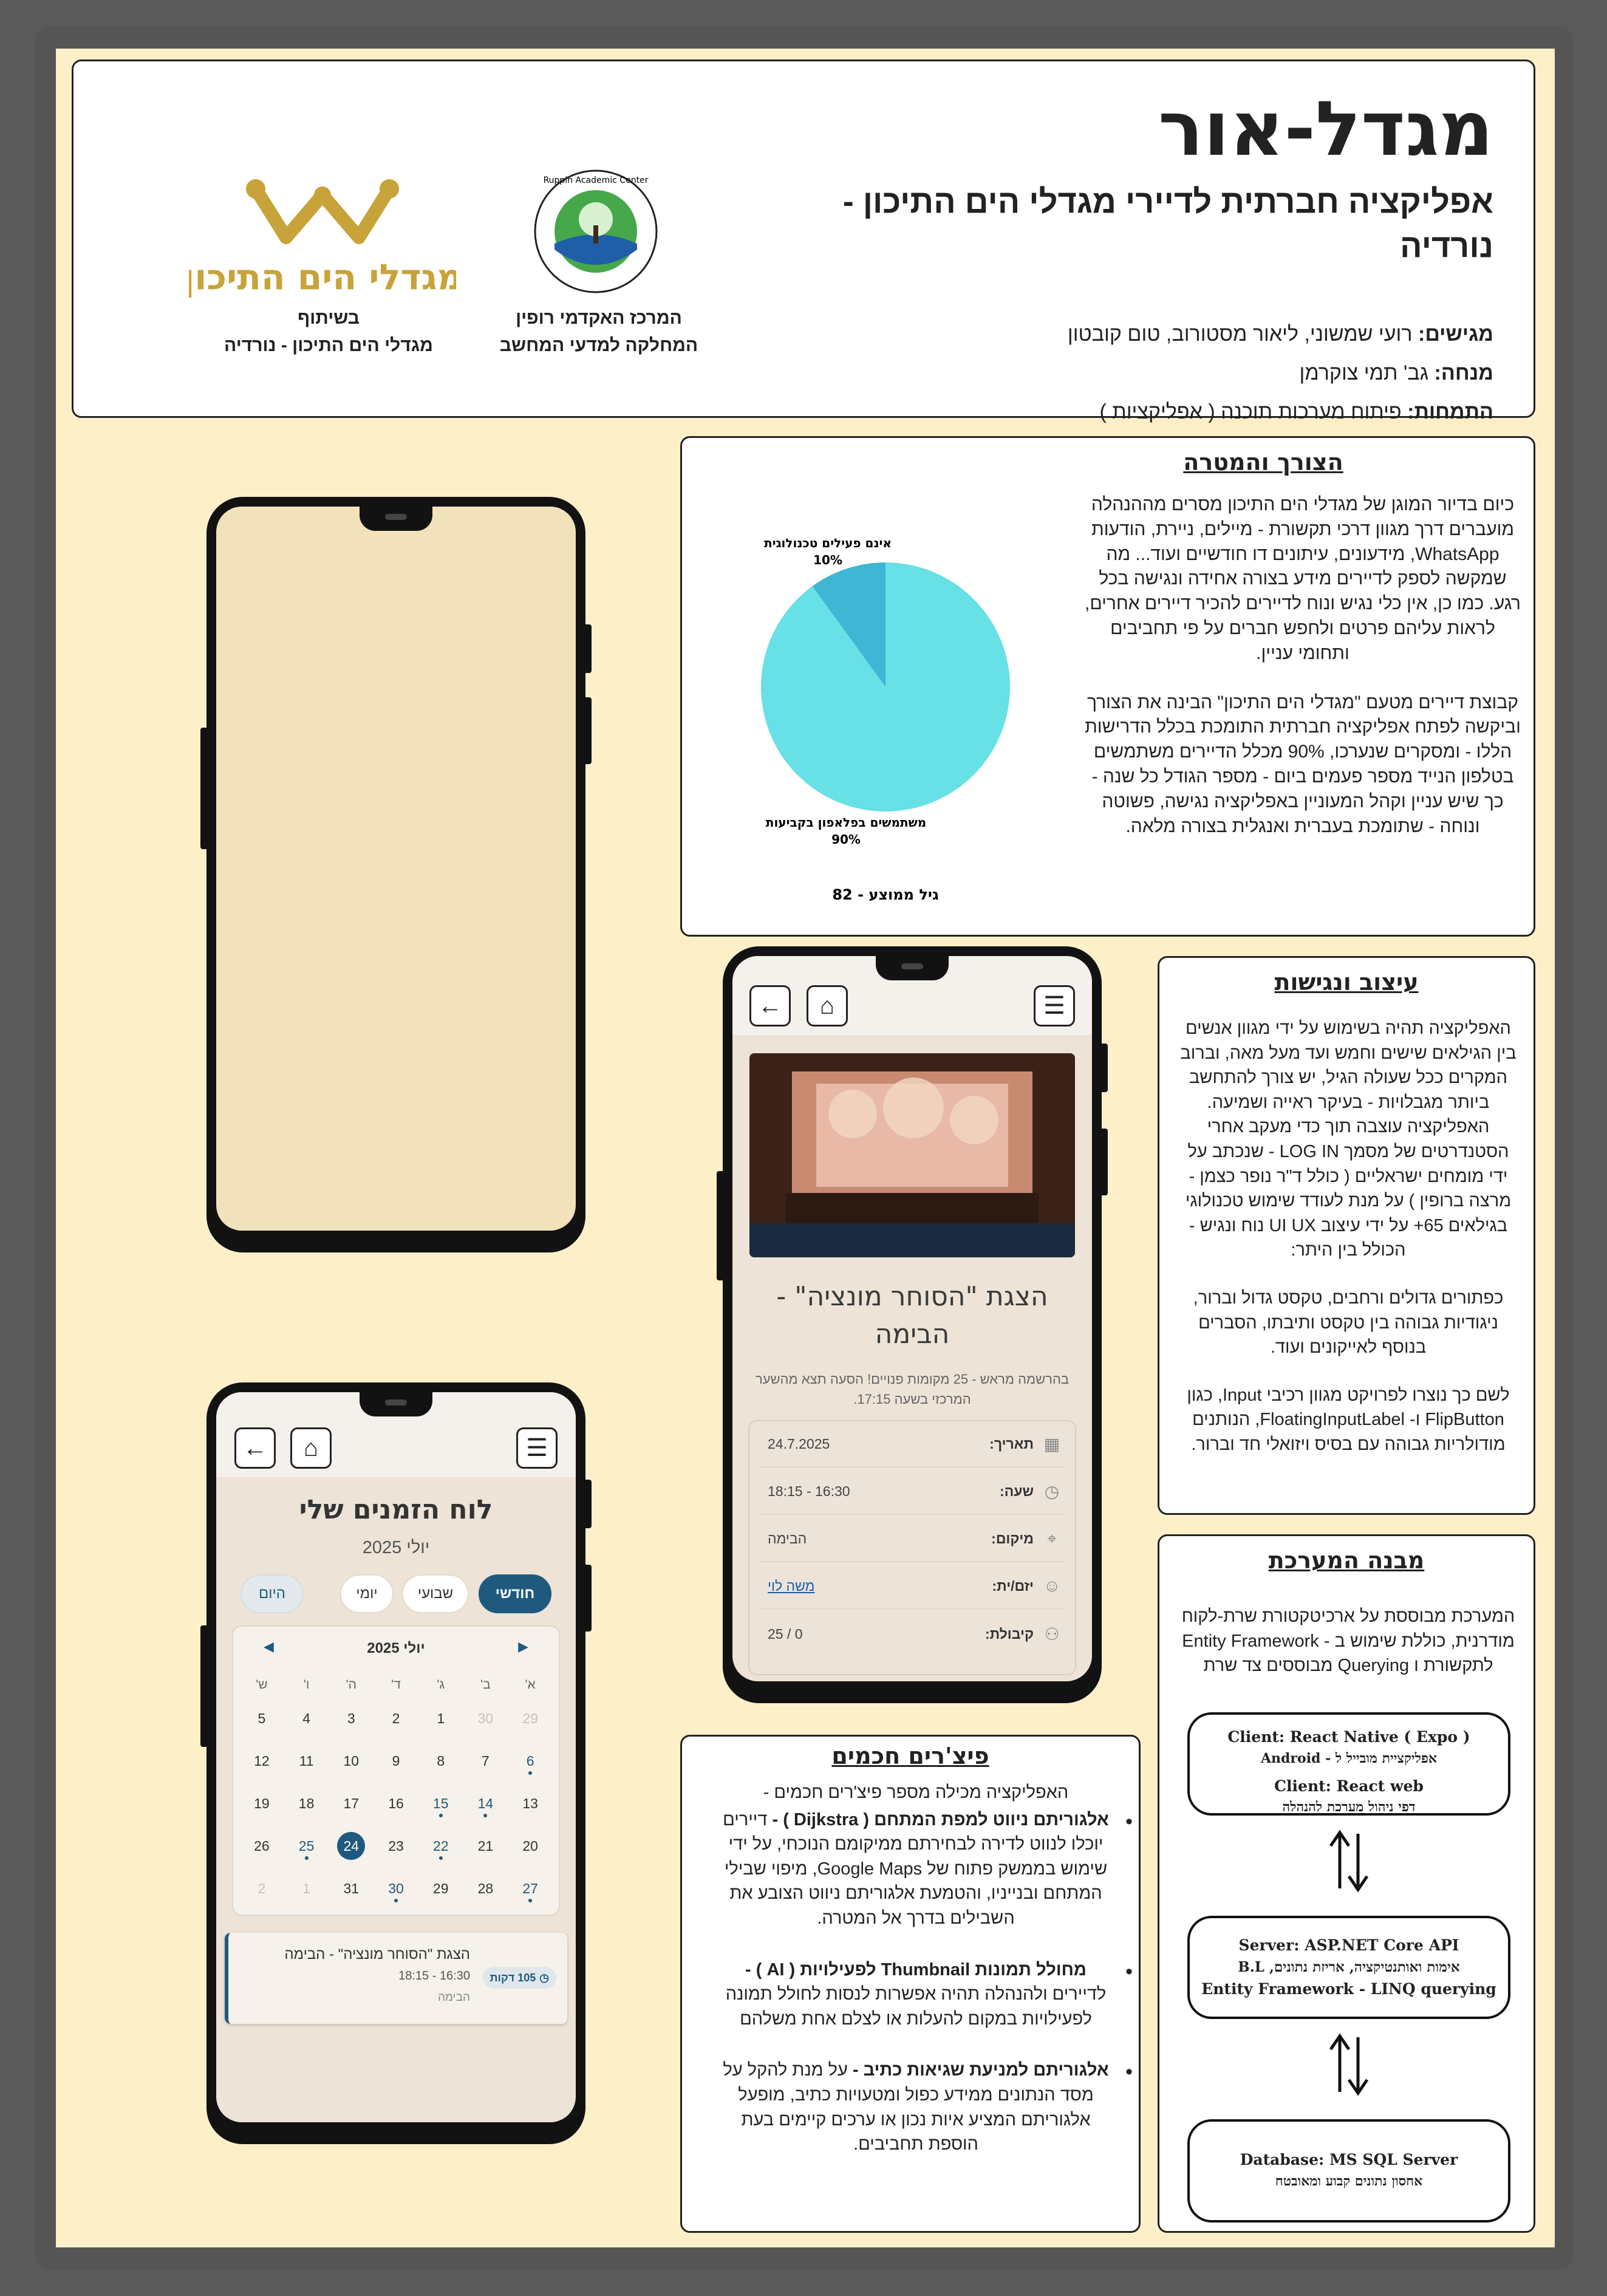 The image size is (1607, 2296). What do you see at coordinates (261, 1718) in the screenshot?
I see `calendar-day: 5` at bounding box center [261, 1718].